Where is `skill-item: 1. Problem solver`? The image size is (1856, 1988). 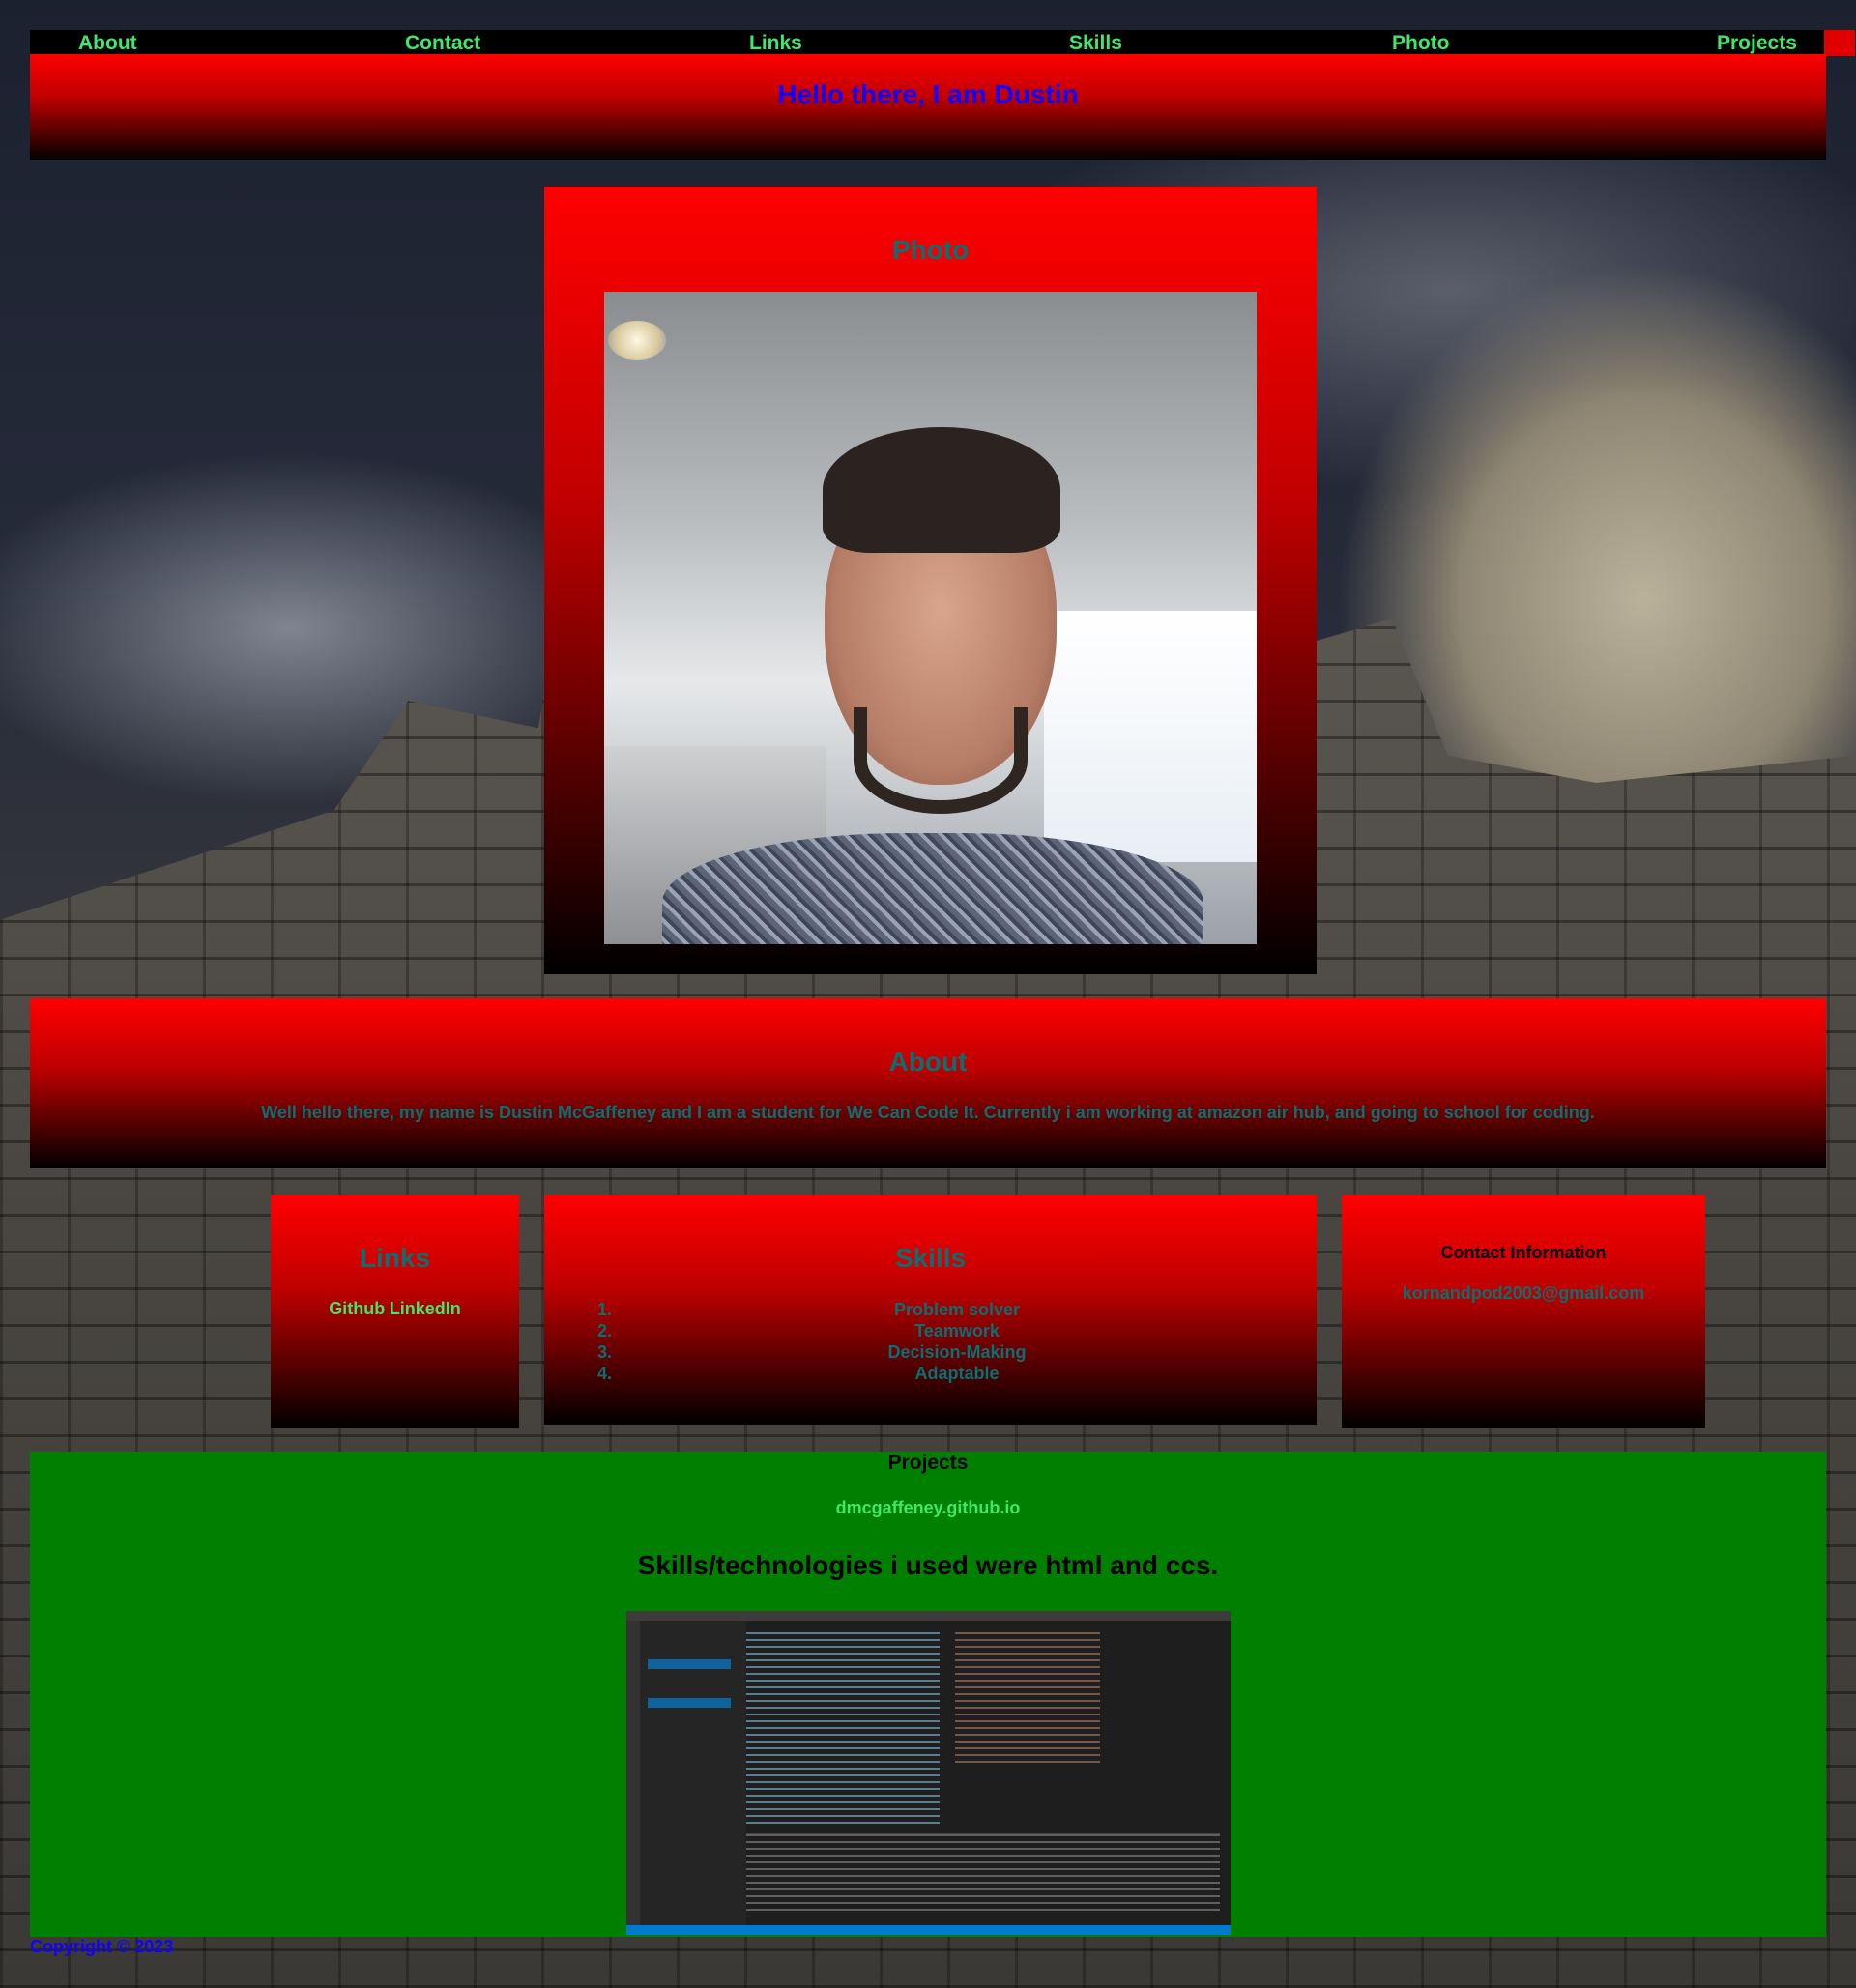 skill-item: 1. Problem solver is located at coordinates (957, 1309).